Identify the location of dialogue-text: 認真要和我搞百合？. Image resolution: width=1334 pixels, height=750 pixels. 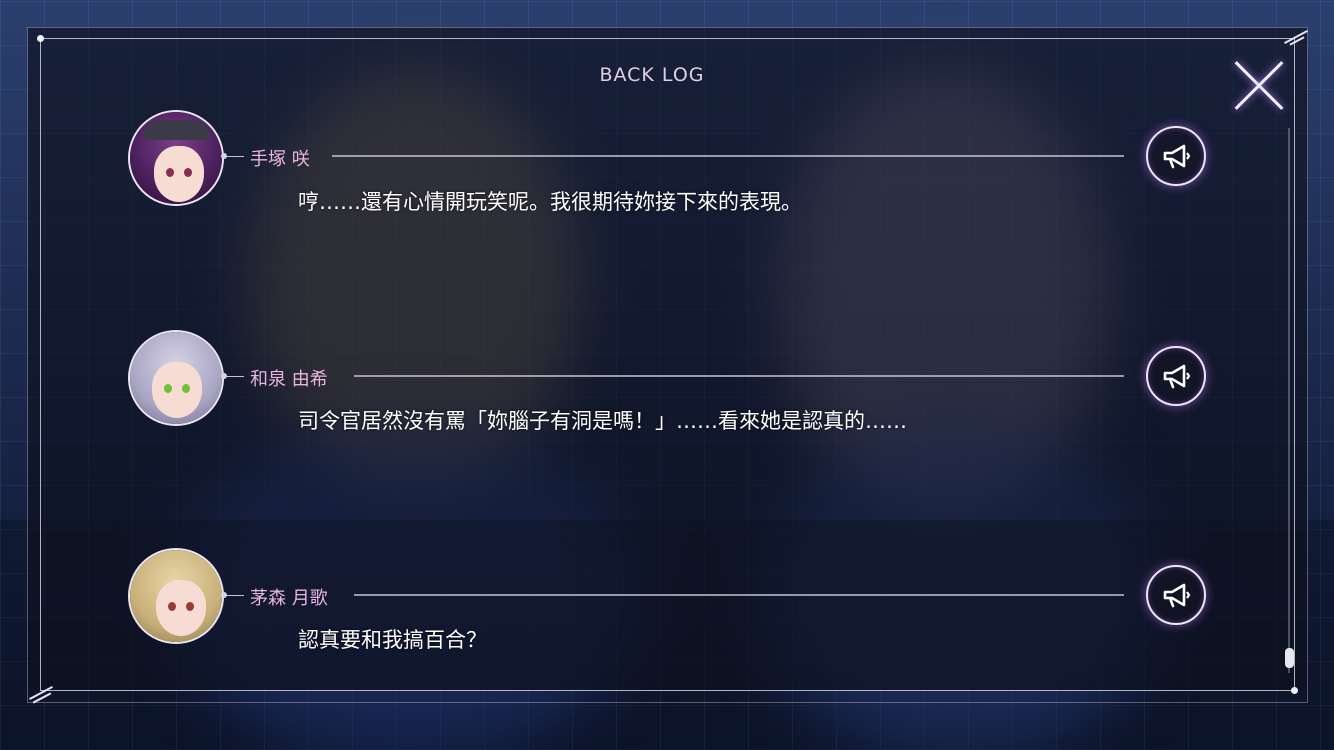
(392, 640).